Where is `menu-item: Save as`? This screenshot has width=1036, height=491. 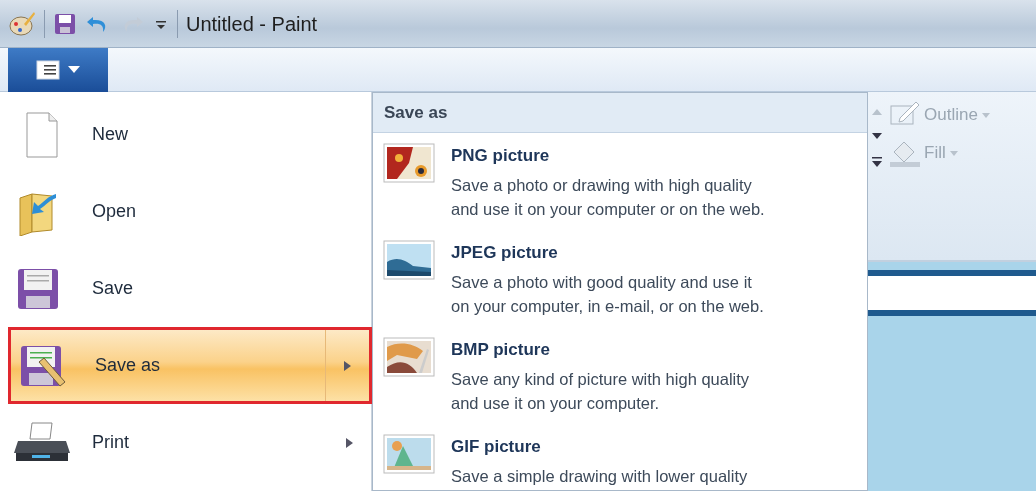 menu-item: Save as is located at coordinates (190, 365).